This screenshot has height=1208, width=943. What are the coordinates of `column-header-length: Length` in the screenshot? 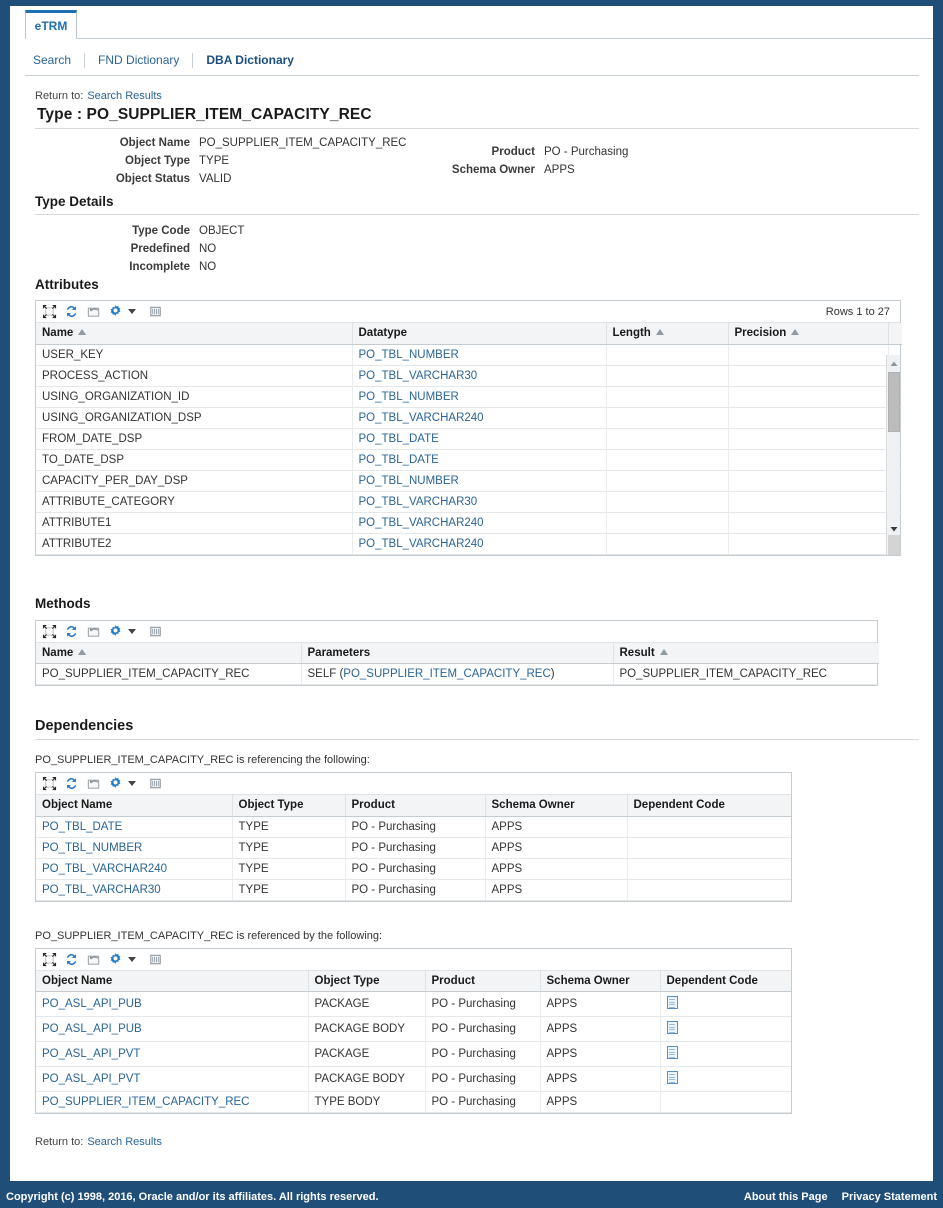 It's located at (667, 334).